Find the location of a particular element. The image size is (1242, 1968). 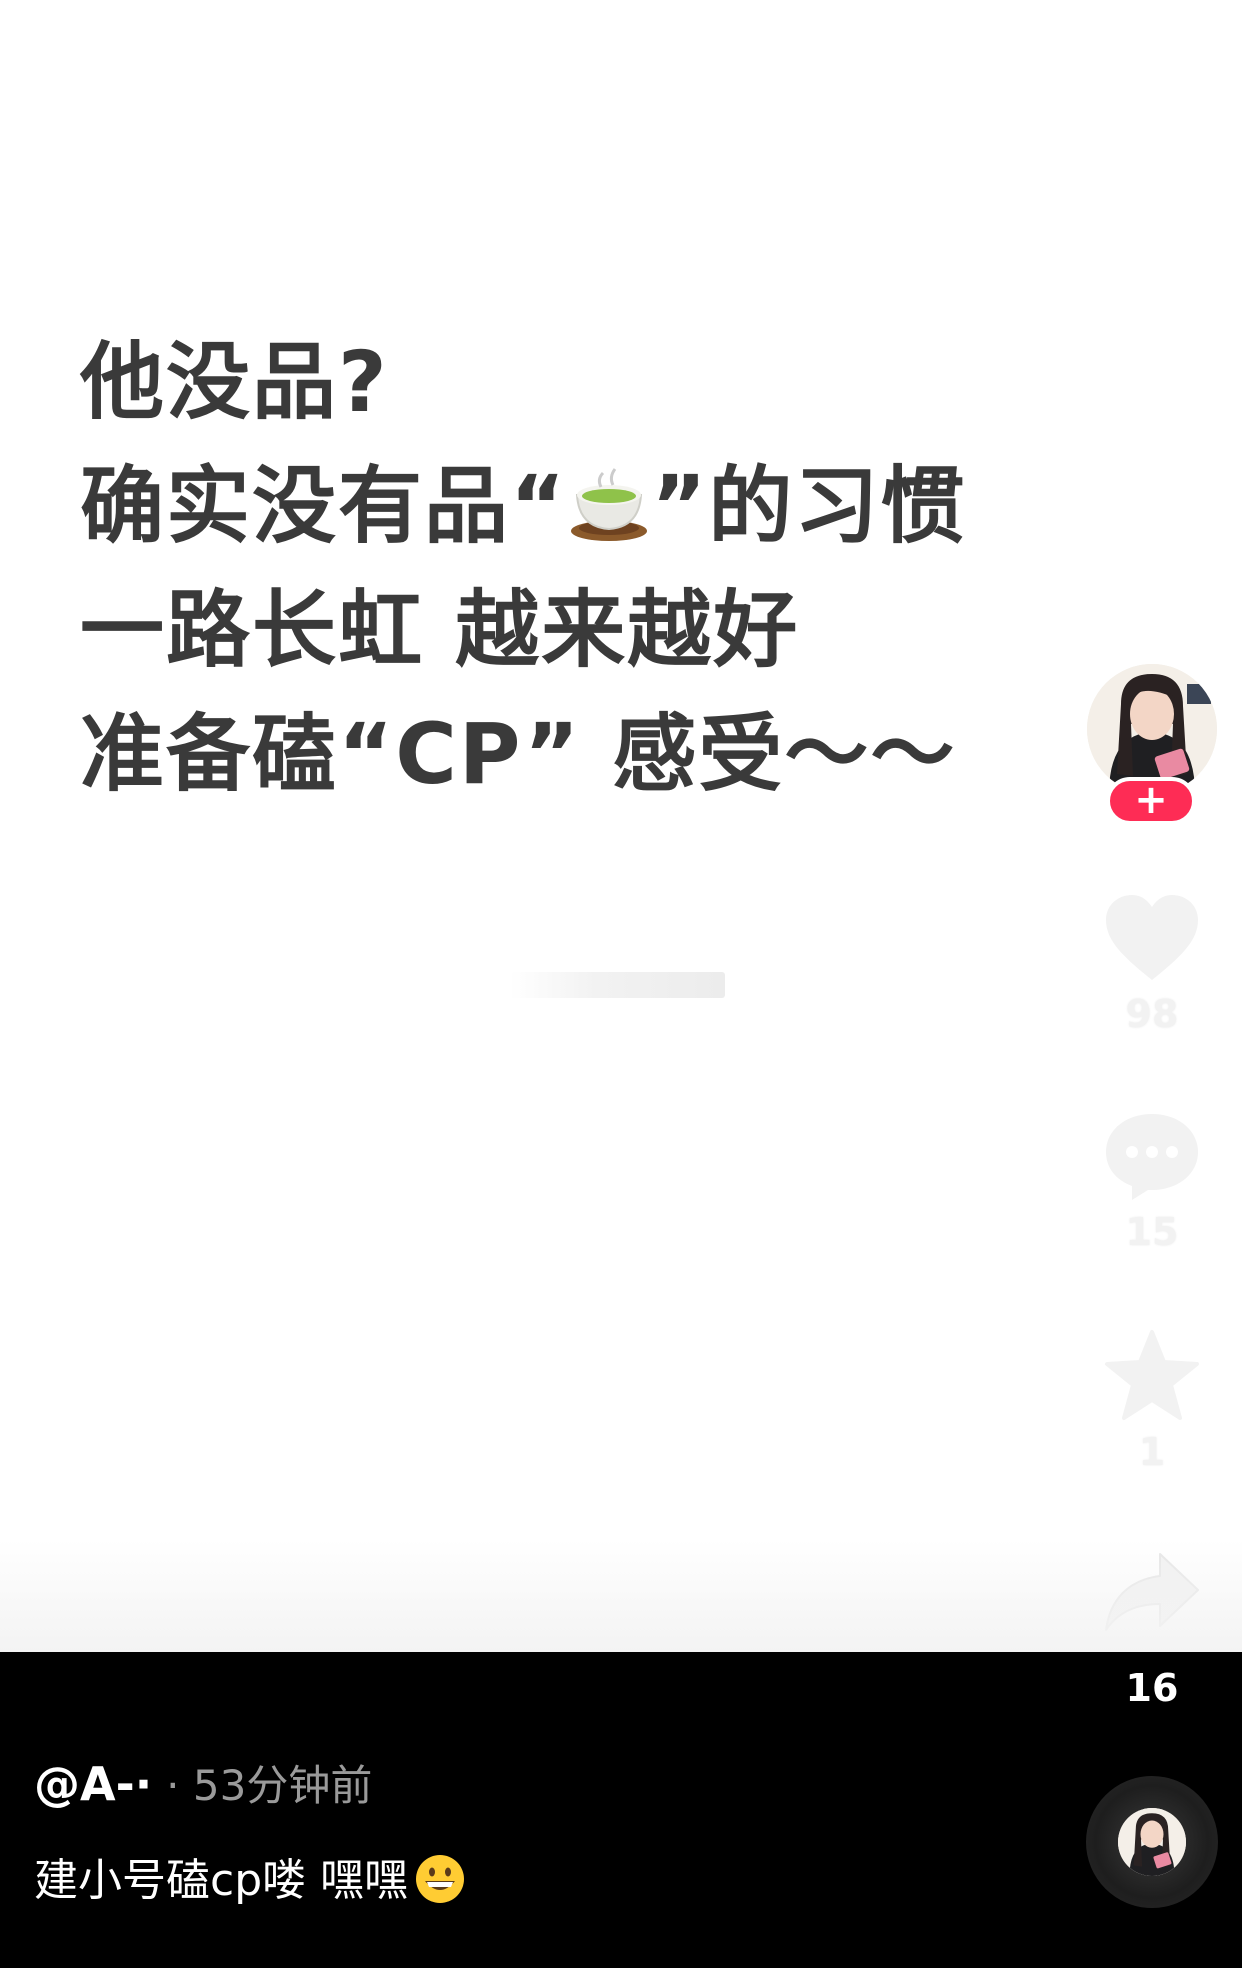

creator-avatar is located at coordinates (1152, 729).